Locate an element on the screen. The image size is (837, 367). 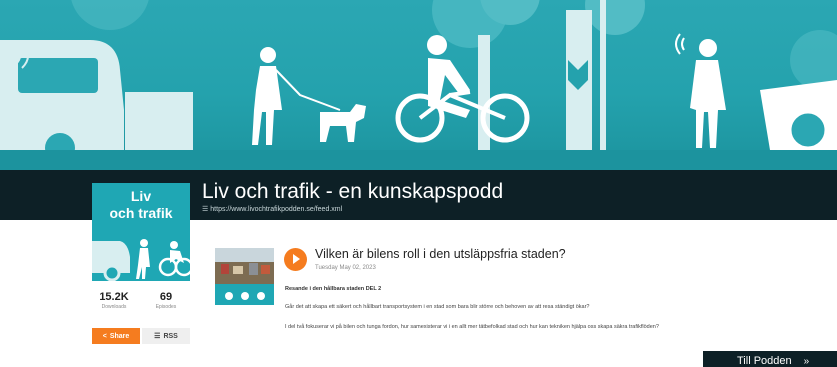
podcast-title: Liv och trafik - en kunskapspodd is located at coordinates (353, 191).